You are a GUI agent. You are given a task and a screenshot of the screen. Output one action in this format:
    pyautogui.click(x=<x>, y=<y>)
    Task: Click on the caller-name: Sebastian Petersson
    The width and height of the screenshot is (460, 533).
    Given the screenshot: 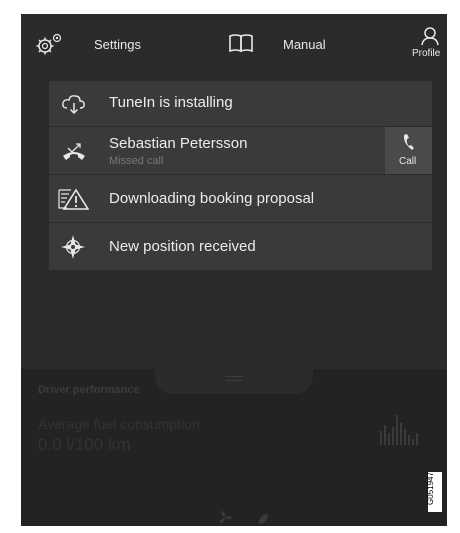 What is the action you would take?
    pyautogui.click(x=178, y=143)
    